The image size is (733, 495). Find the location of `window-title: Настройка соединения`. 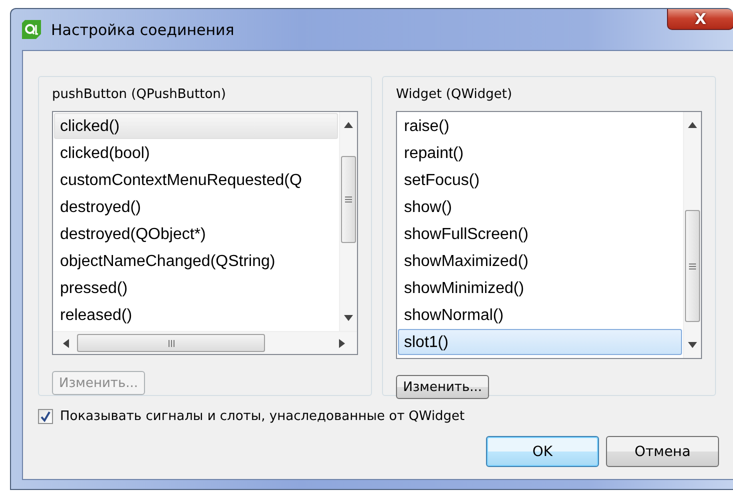

window-title: Настройка соединения is located at coordinates (142, 29).